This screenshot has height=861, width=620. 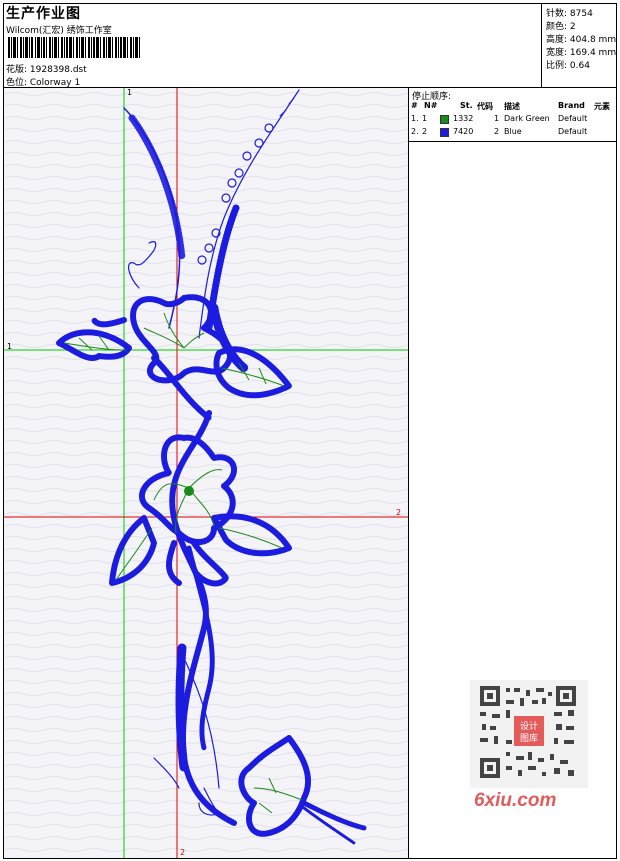 I want to click on stat-color-count: 颜色: 2, so click(x=561, y=27).